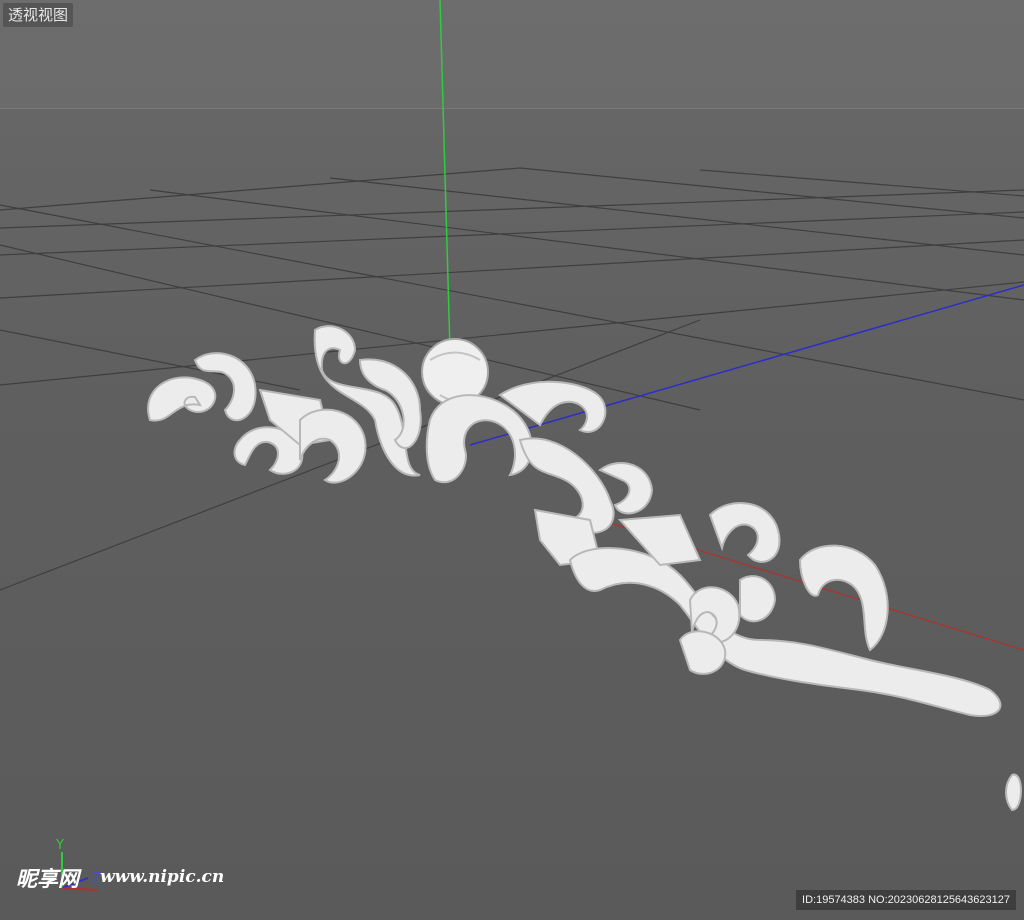 The image size is (1024, 920). What do you see at coordinates (162, 877) in the screenshot?
I see `watermark-url: www.nipic.cn` at bounding box center [162, 877].